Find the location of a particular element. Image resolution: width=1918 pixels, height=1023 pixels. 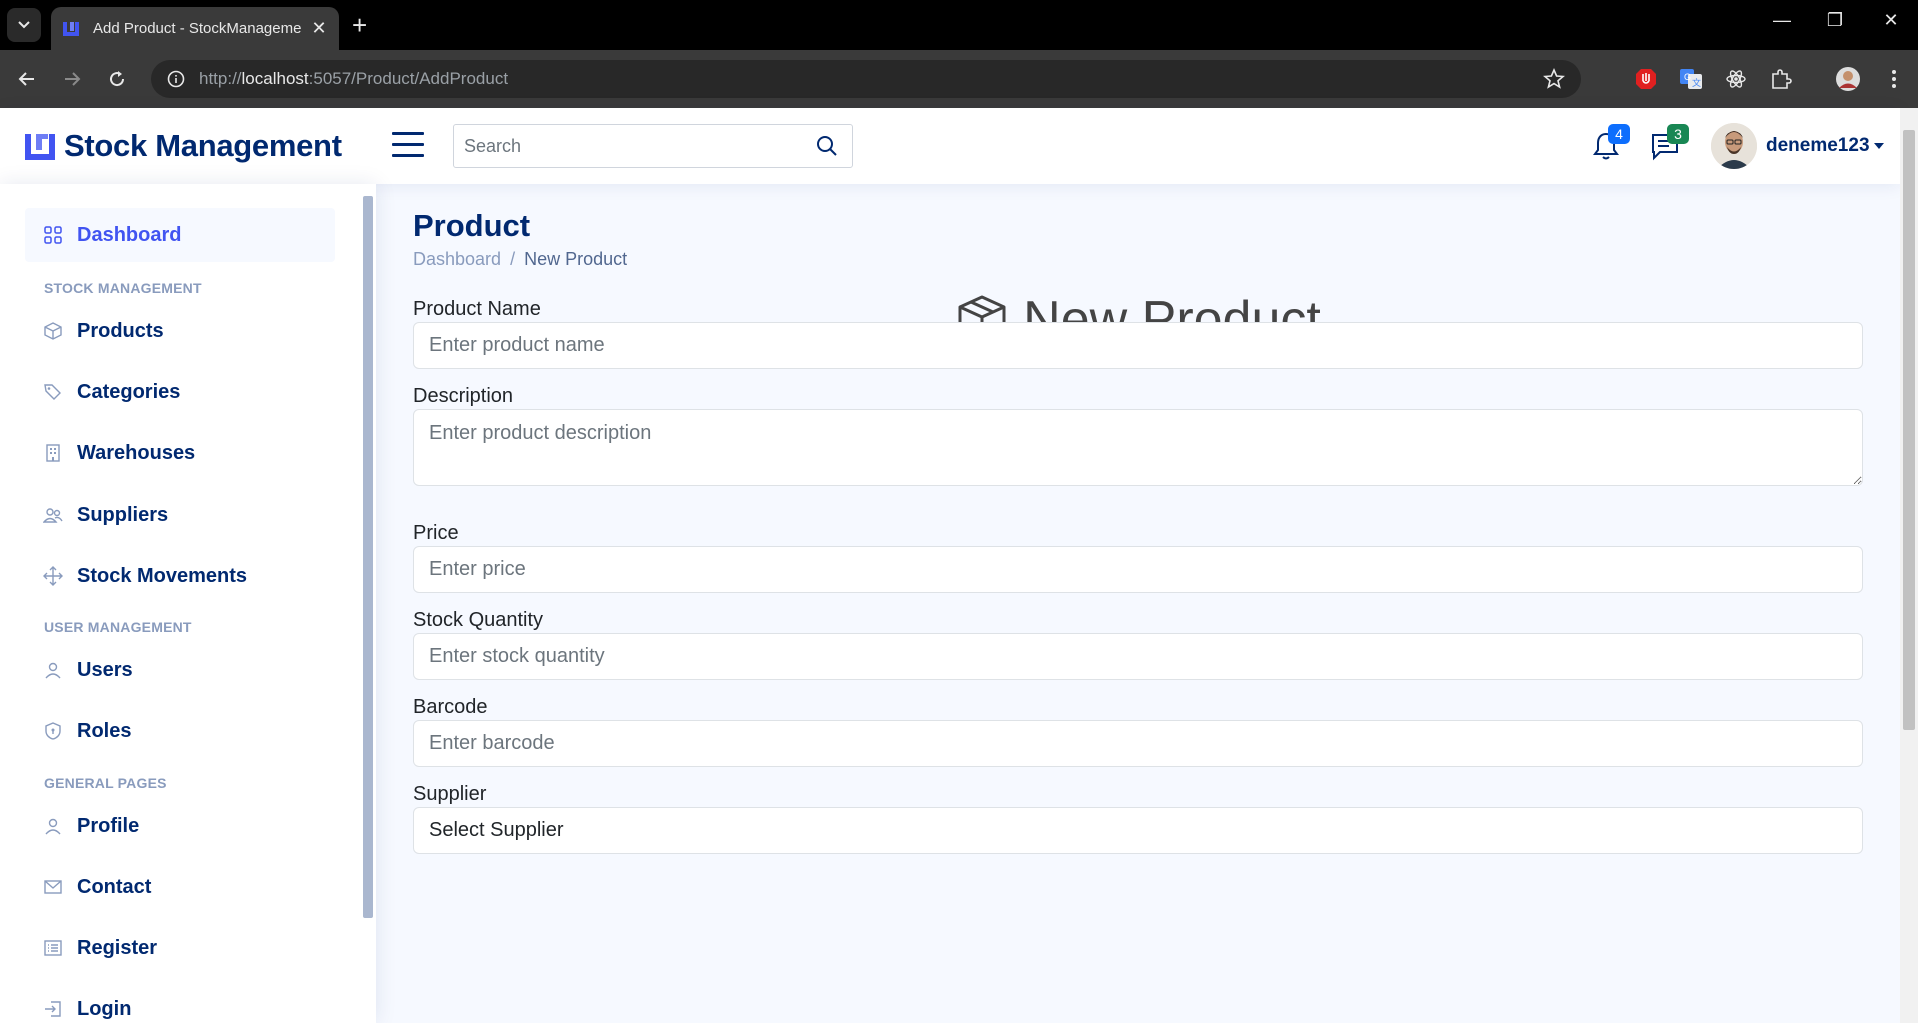

app-favicon-icon is located at coordinates (71, 28).